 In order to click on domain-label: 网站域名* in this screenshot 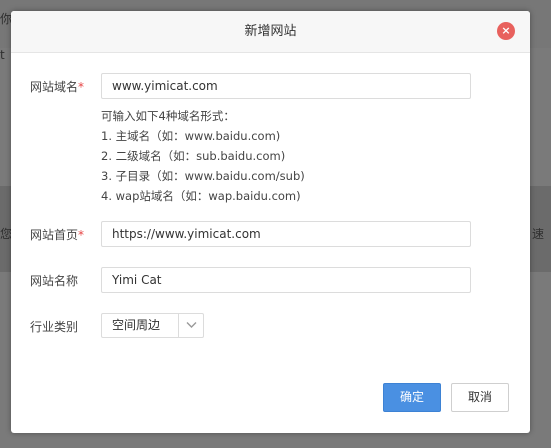, I will do `click(57, 87)`.